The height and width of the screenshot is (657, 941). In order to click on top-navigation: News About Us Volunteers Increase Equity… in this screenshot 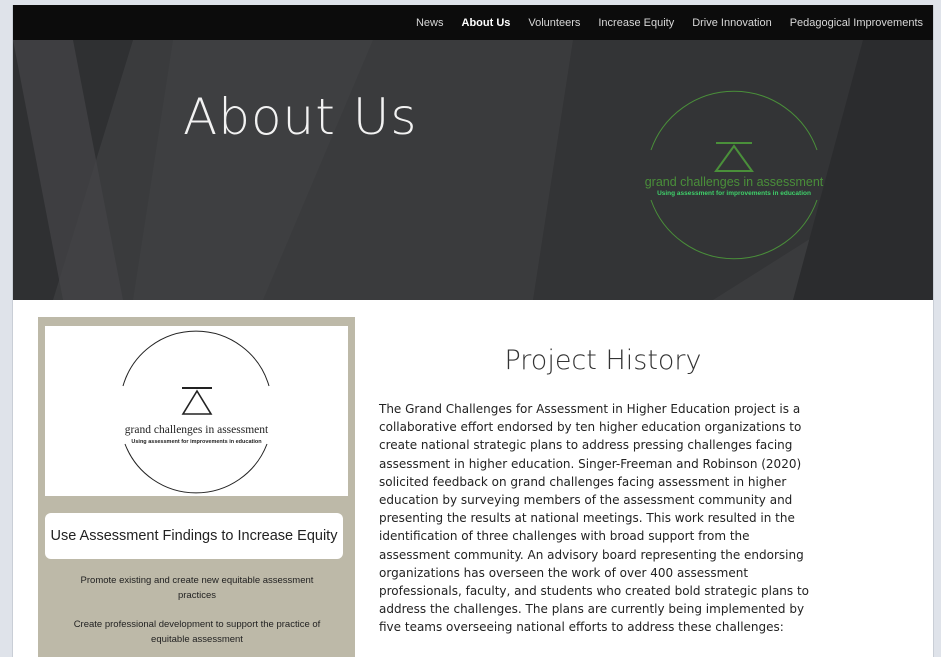, I will do `click(473, 22)`.